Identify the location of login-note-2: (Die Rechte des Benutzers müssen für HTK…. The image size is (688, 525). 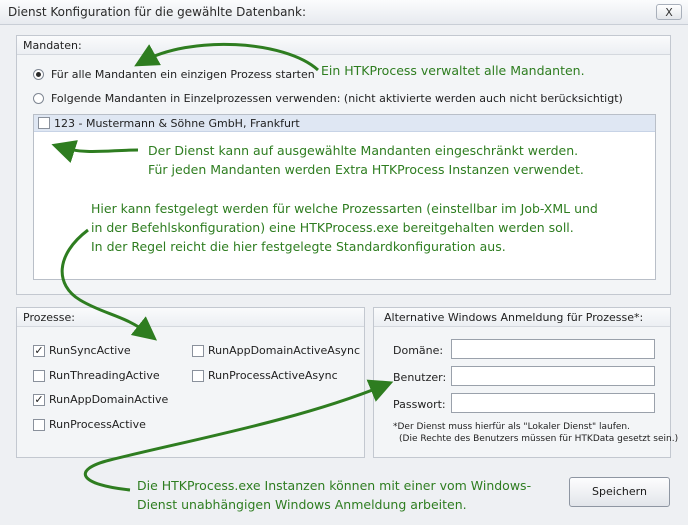
(539, 439).